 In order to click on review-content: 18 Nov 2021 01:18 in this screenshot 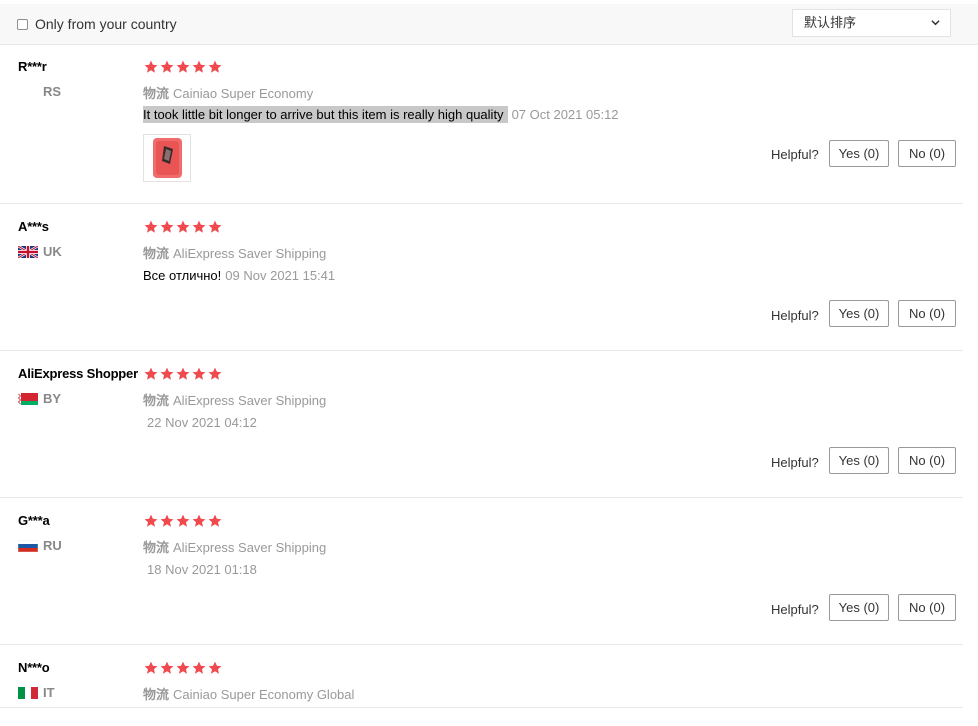, I will do `click(200, 569)`.